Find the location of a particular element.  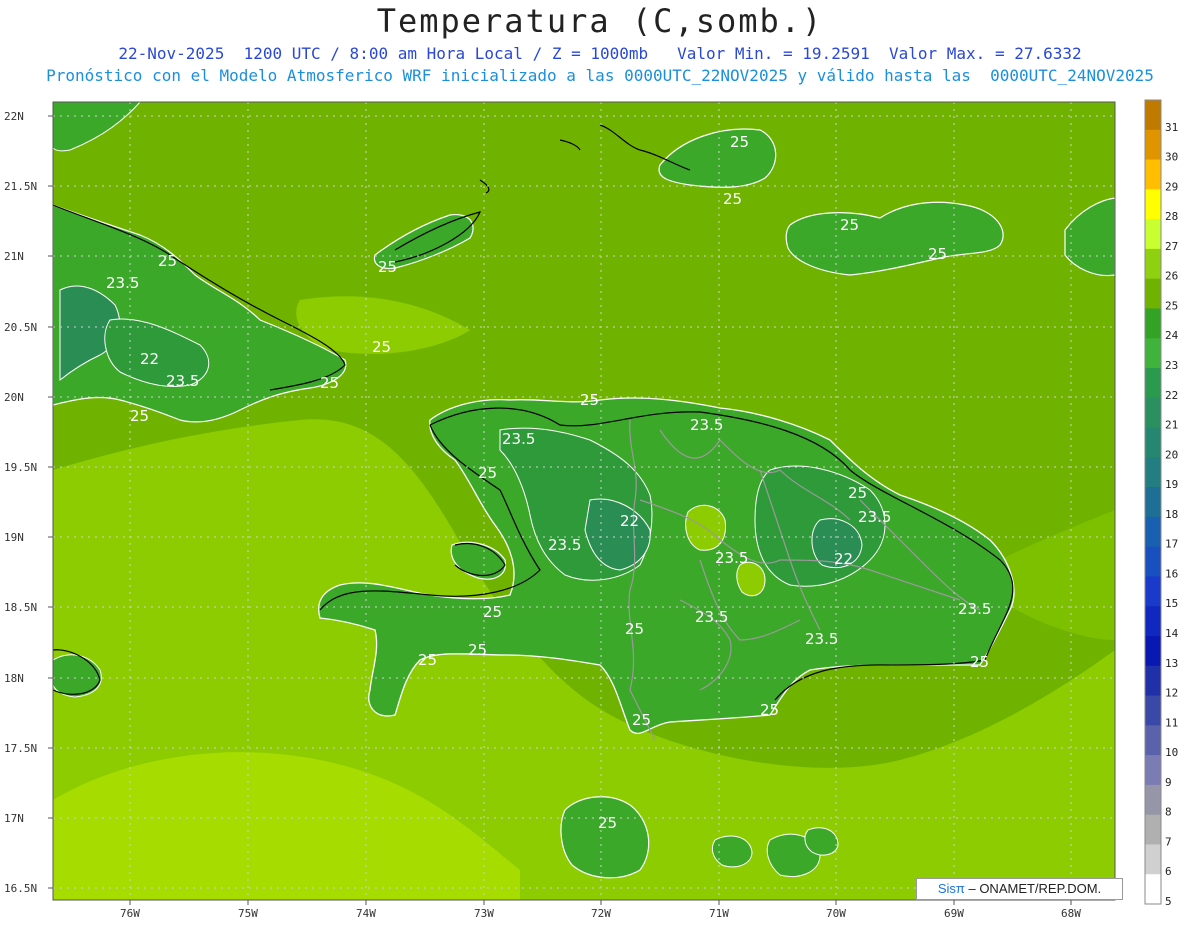

colorbar-label: 20 is located at coordinates (1171, 454).